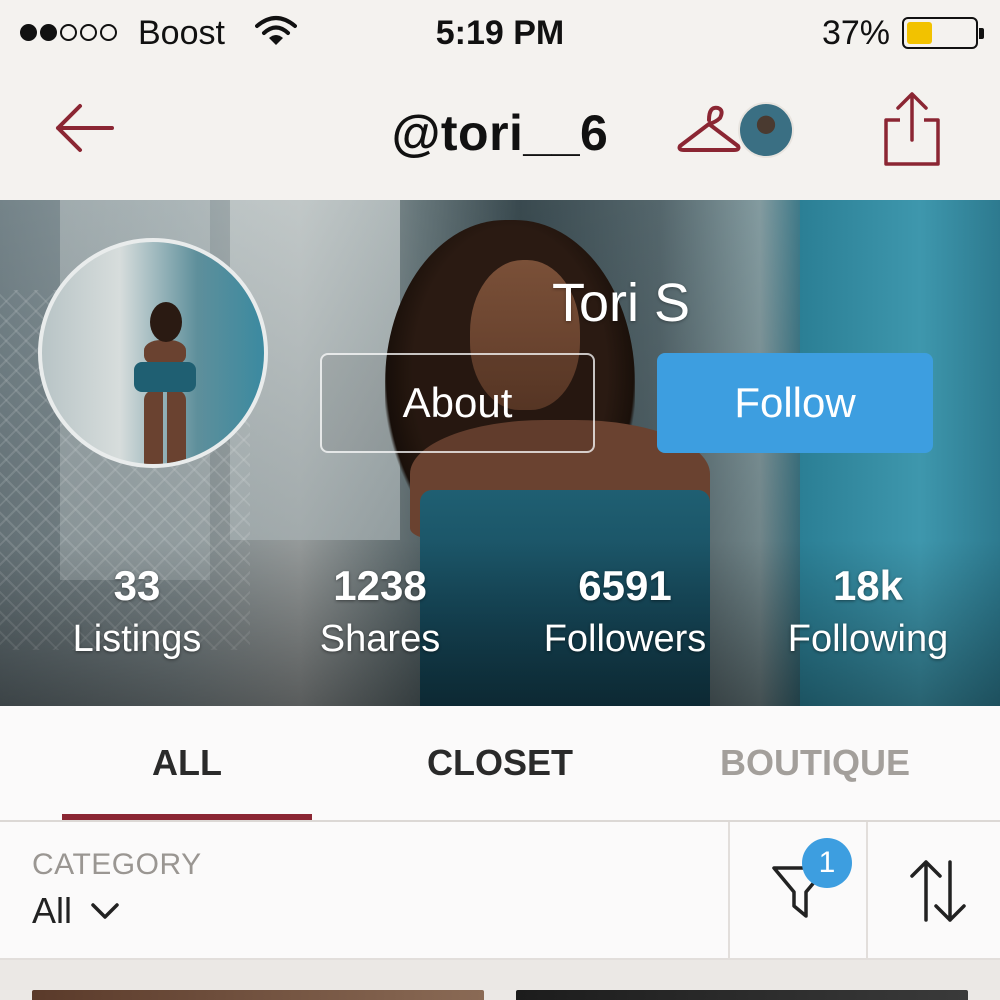 This screenshot has width=1000, height=1000. What do you see at coordinates (855, 33) in the screenshot?
I see `battery-percent: 37%` at bounding box center [855, 33].